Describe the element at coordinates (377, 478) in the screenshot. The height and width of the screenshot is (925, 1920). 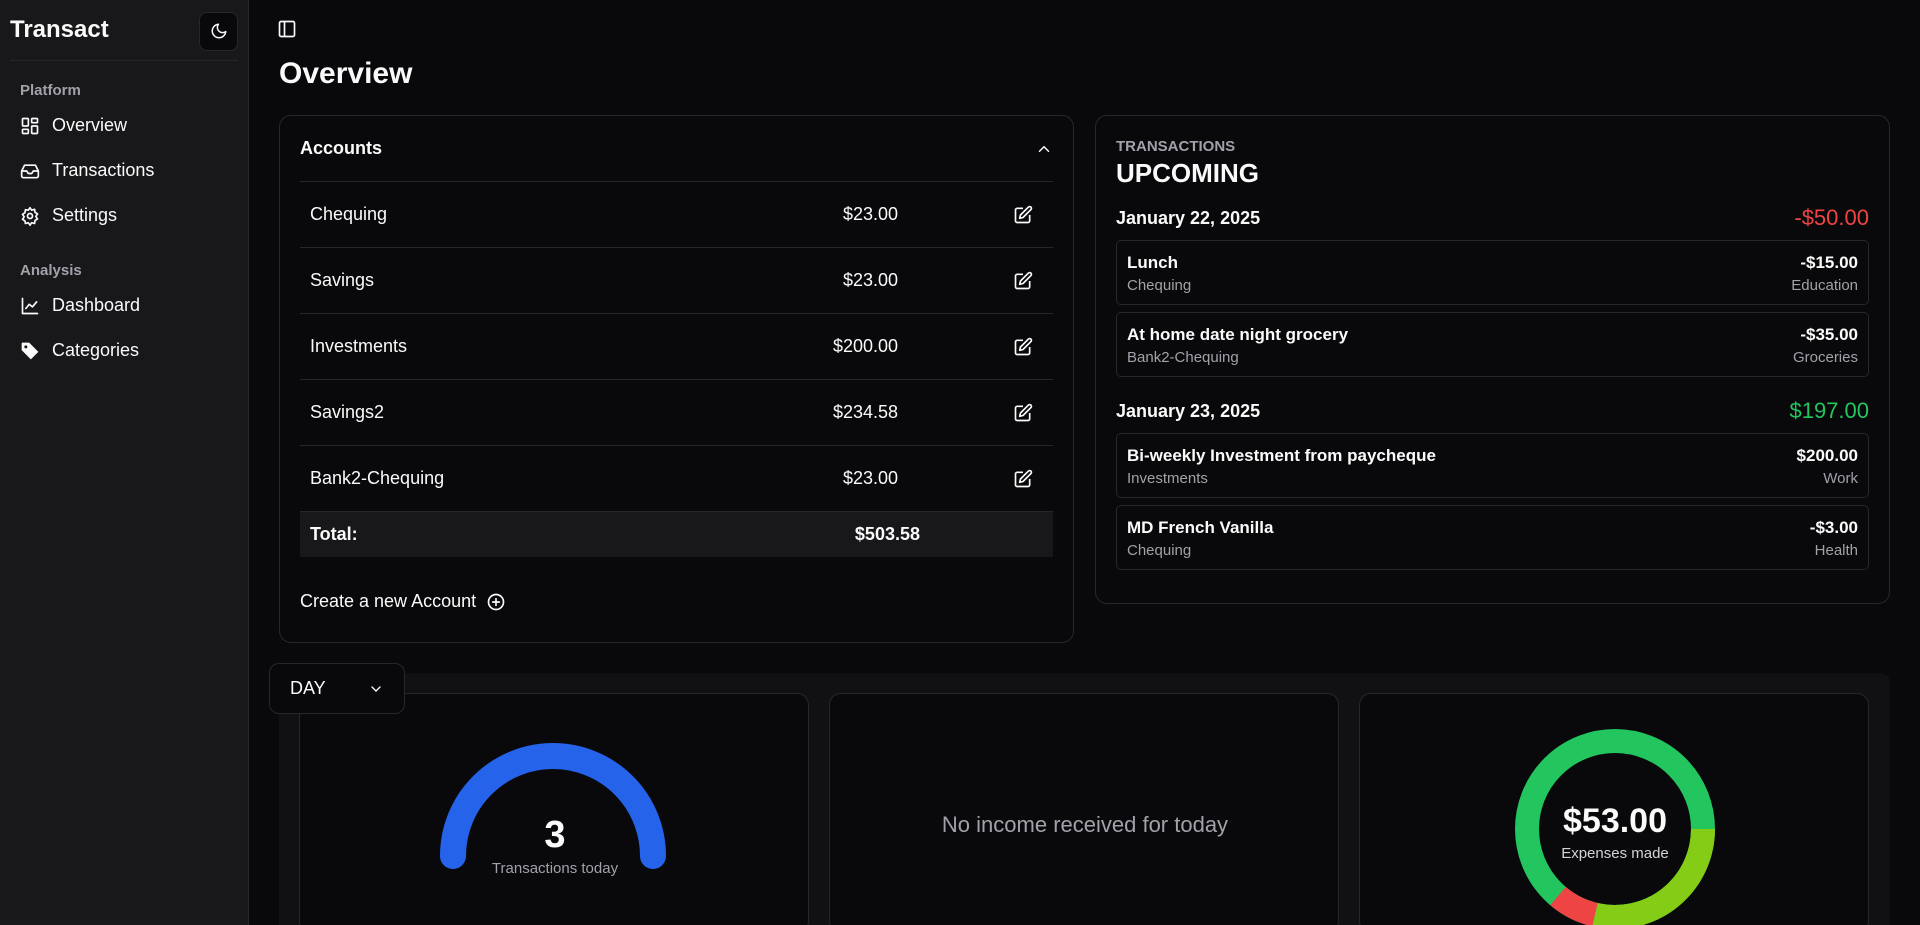
I see `account-name: Bank2-Chequing` at that location.